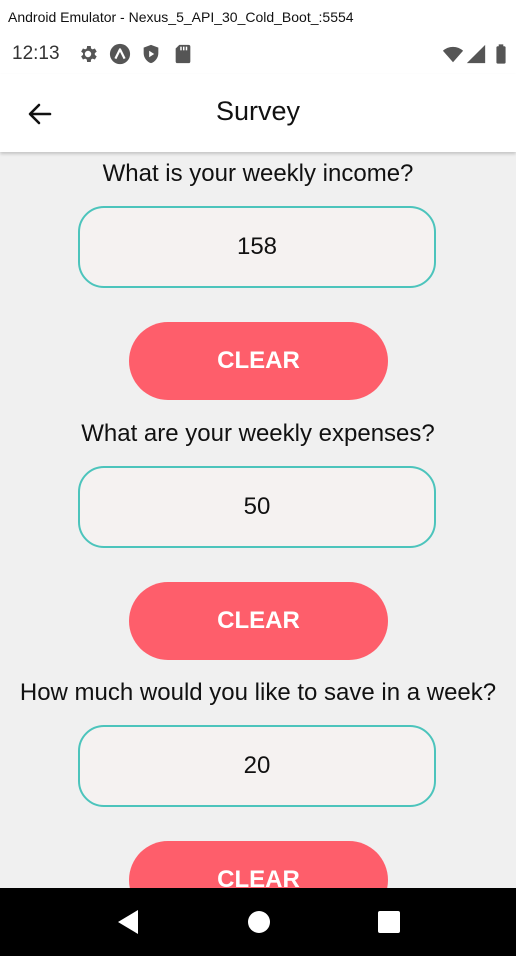 The width and height of the screenshot is (516, 956). What do you see at coordinates (258, 621) in the screenshot?
I see `clear-expenses-button: CLEAR` at bounding box center [258, 621].